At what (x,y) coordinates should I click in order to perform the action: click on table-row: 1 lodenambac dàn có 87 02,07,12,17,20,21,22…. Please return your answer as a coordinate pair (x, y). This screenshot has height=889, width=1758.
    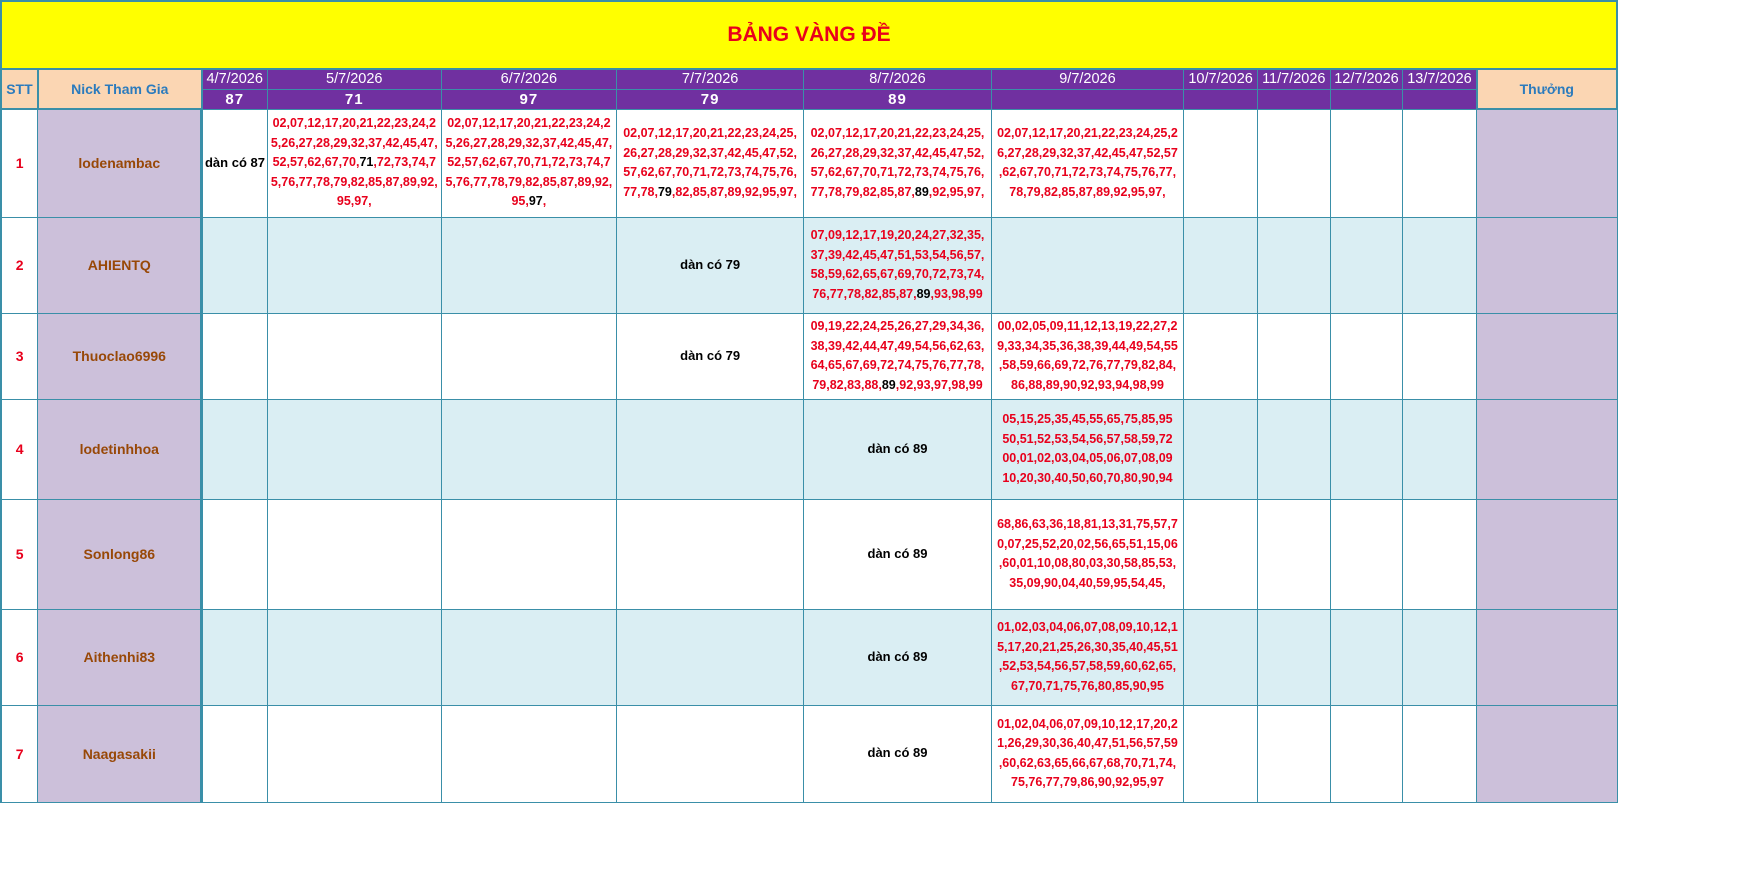
    Looking at the image, I should click on (809, 163).